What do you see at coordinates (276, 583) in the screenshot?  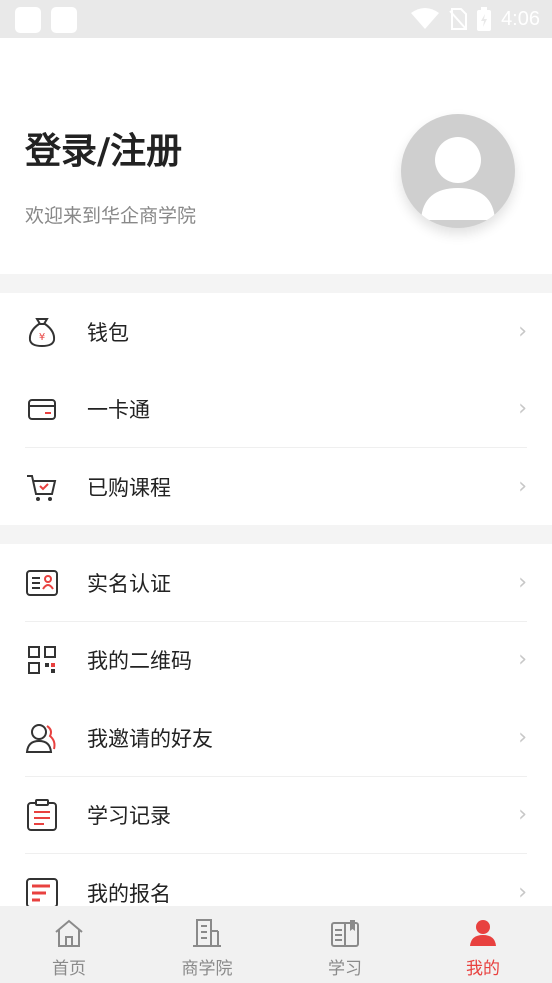 I see `menu-item-real-name-auth: 实名认证 ›` at bounding box center [276, 583].